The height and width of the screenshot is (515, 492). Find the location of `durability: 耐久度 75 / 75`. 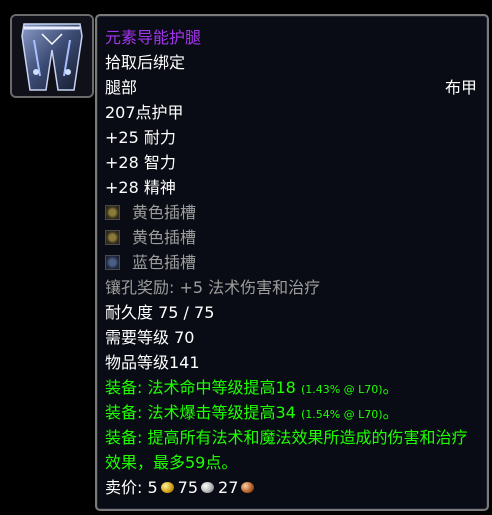

durability: 耐久度 75 / 75 is located at coordinates (160, 312).